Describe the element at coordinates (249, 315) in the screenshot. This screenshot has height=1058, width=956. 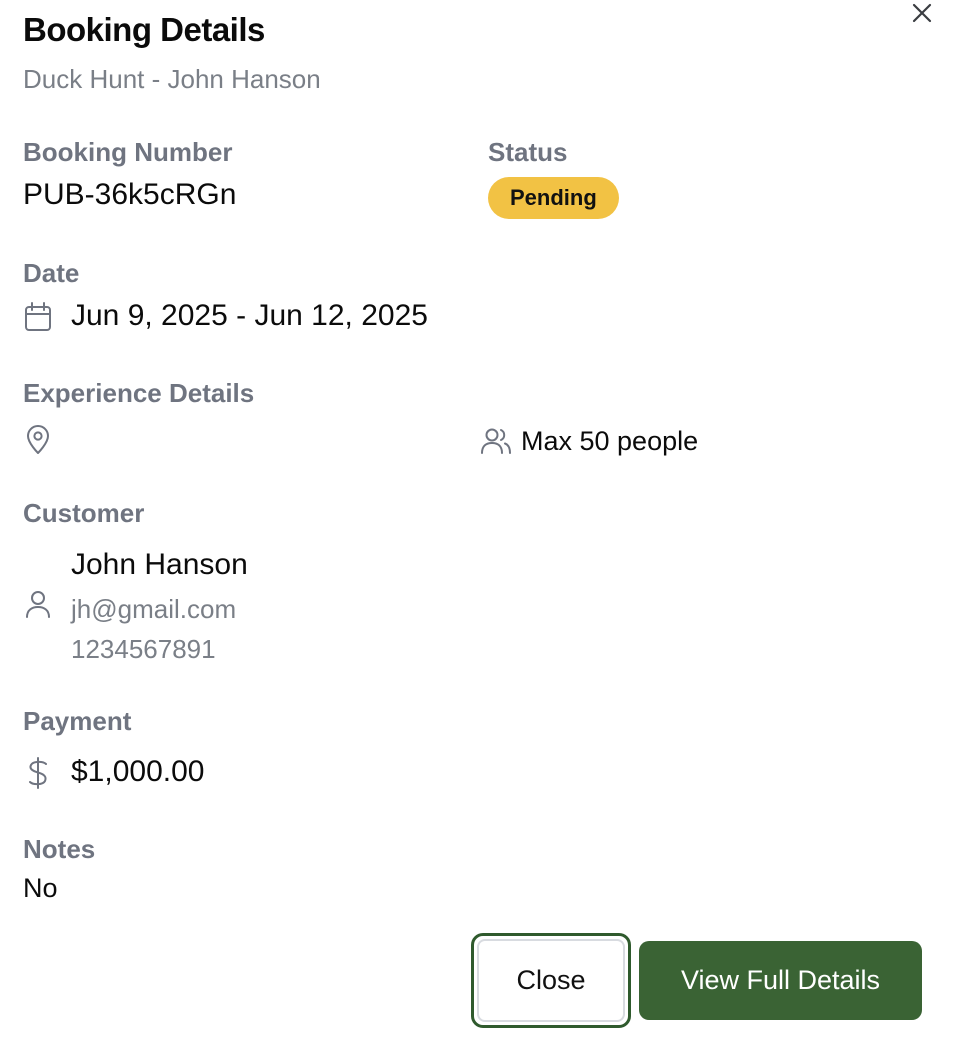
I see `date-value: Jun 9, 2025 - Jun 12, 2025` at that location.